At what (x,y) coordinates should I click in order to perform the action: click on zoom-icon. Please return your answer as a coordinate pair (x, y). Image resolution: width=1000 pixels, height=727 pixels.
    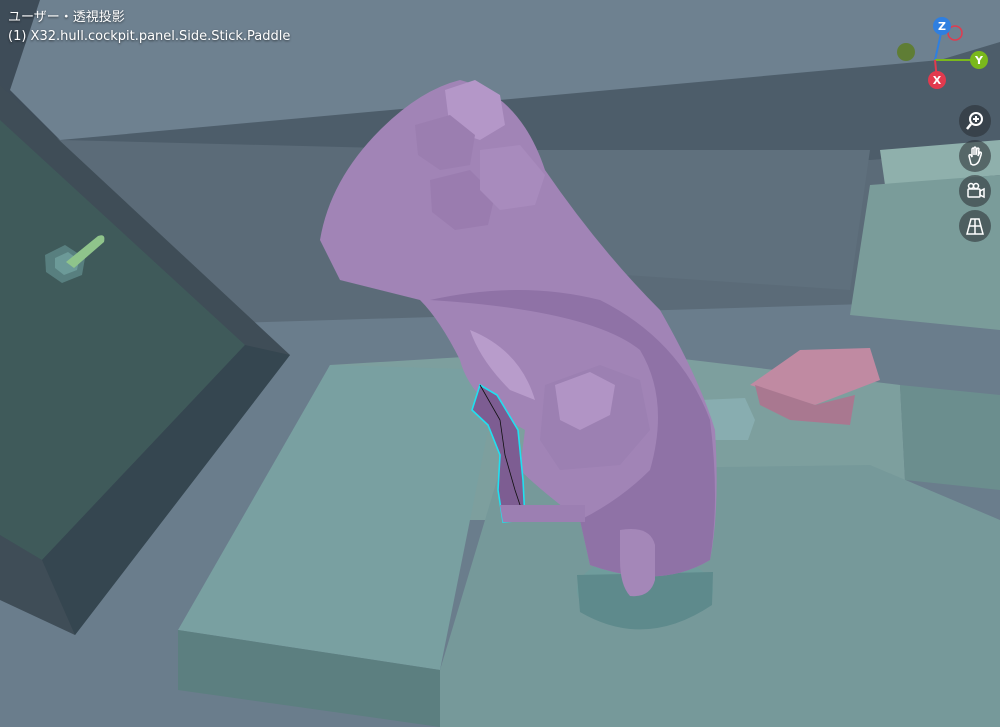
    Looking at the image, I should click on (974, 121).